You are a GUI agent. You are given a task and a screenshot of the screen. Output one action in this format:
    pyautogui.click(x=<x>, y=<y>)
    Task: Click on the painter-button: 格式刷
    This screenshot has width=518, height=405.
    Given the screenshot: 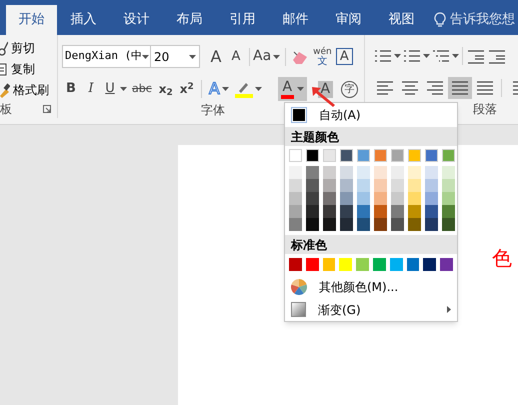 What is the action you would take?
    pyautogui.click(x=28, y=89)
    